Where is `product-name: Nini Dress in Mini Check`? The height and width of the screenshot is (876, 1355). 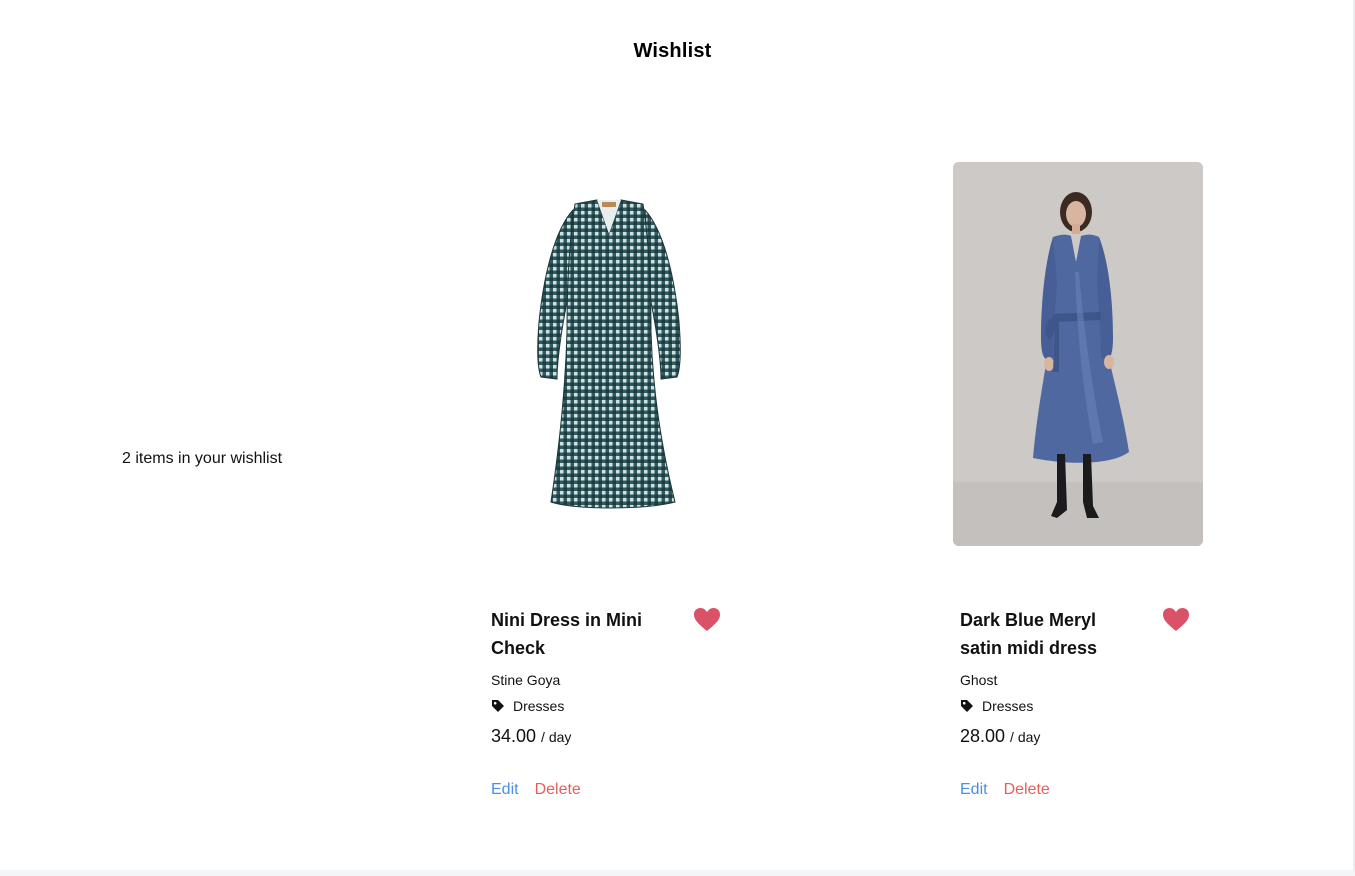
product-name: Nini Dress in Mini Check is located at coordinates (578, 634).